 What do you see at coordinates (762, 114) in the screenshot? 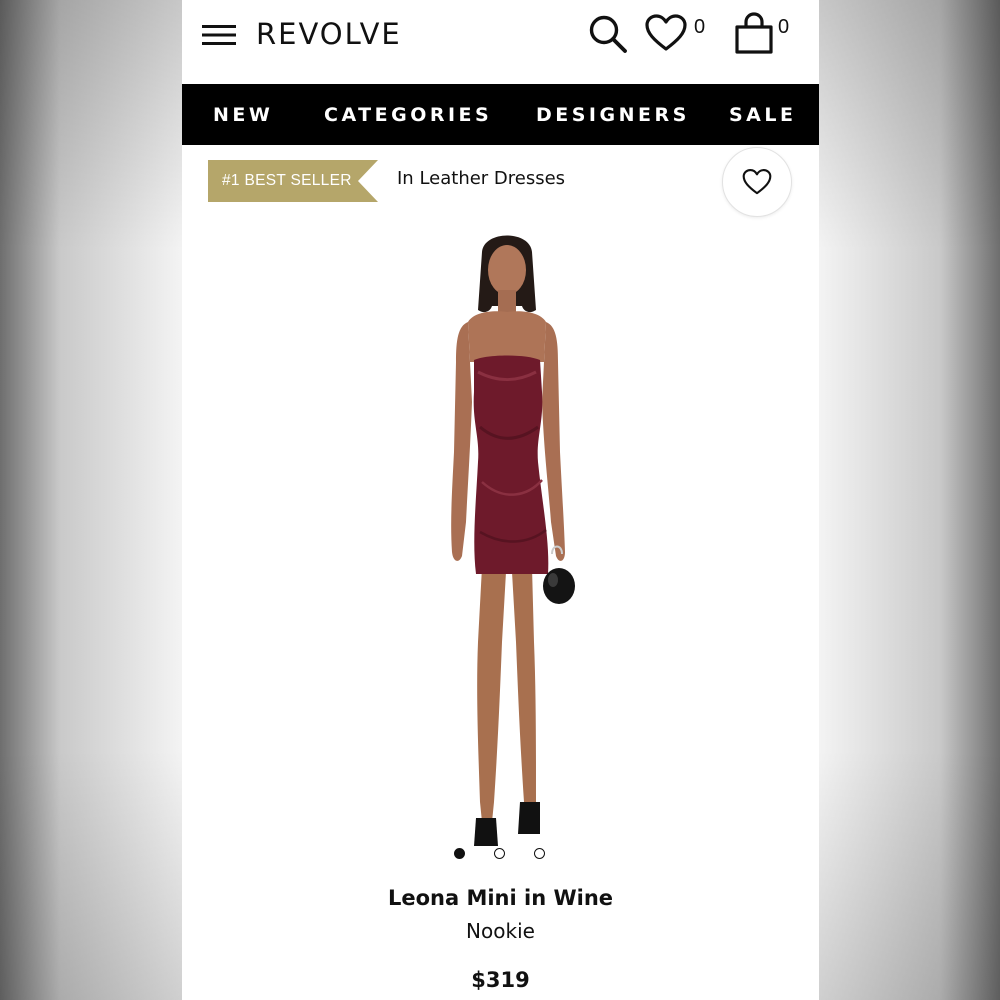
I see `nav-item-sale: SALE` at bounding box center [762, 114].